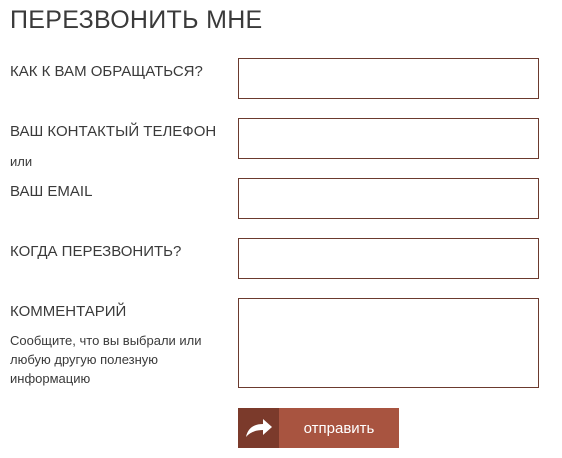 This screenshot has height=458, width=562. Describe the element at coordinates (388, 258) in the screenshot. I see `when-input` at that location.